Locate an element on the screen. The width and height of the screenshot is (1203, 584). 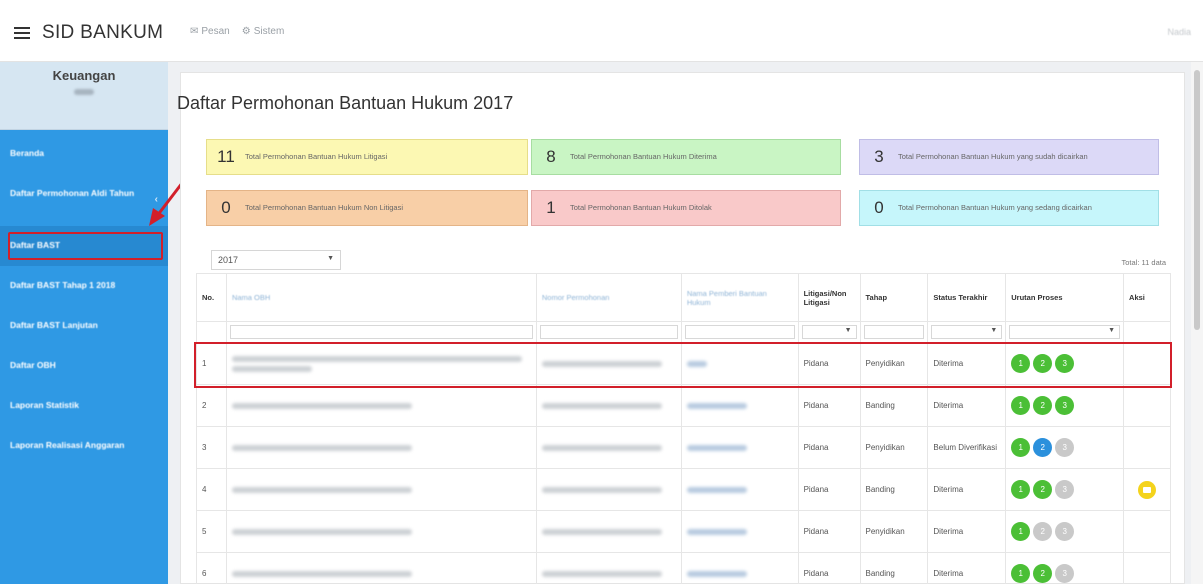
mail-icon: ✉ is located at coordinates (194, 31).